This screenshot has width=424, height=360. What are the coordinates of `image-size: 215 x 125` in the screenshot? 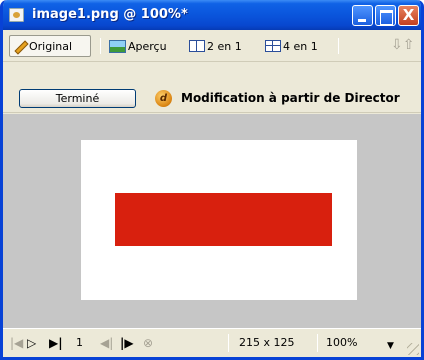 It's located at (267, 342).